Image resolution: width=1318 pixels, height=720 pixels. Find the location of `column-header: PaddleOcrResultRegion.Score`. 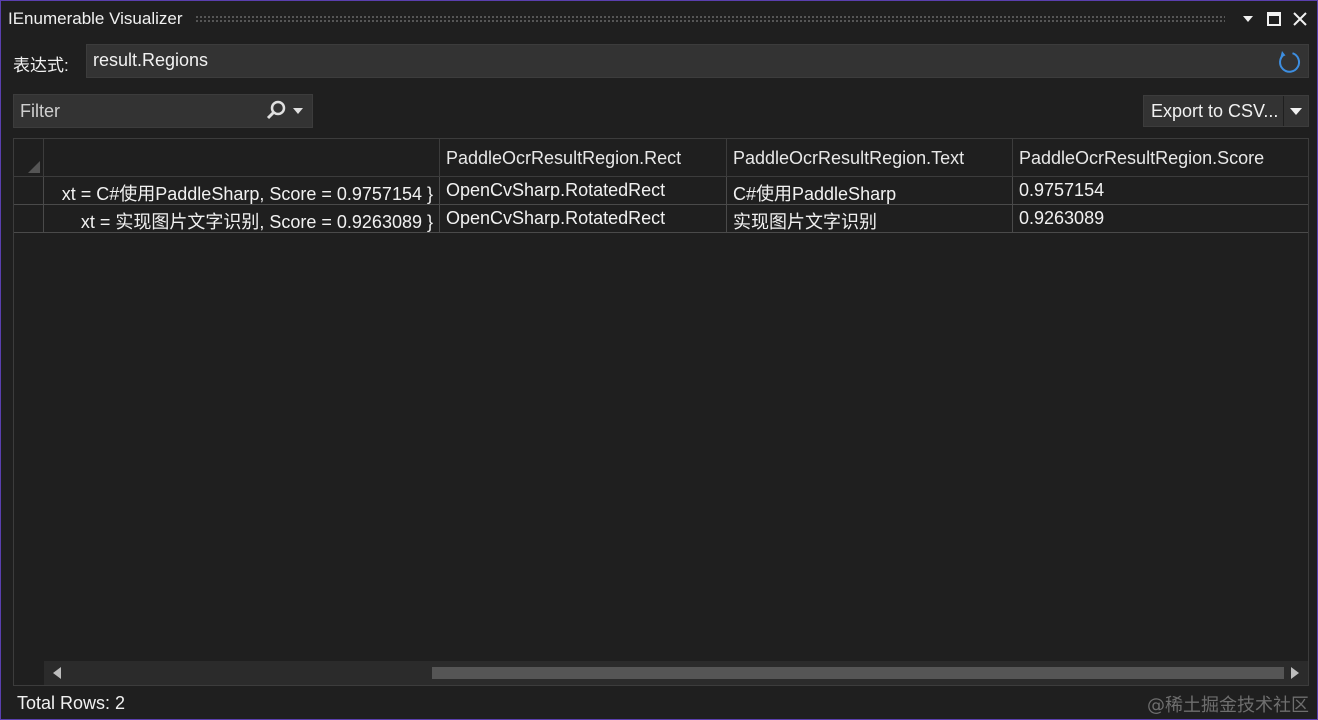

column-header: PaddleOcrResultRegion.Score is located at coordinates (1160, 158).